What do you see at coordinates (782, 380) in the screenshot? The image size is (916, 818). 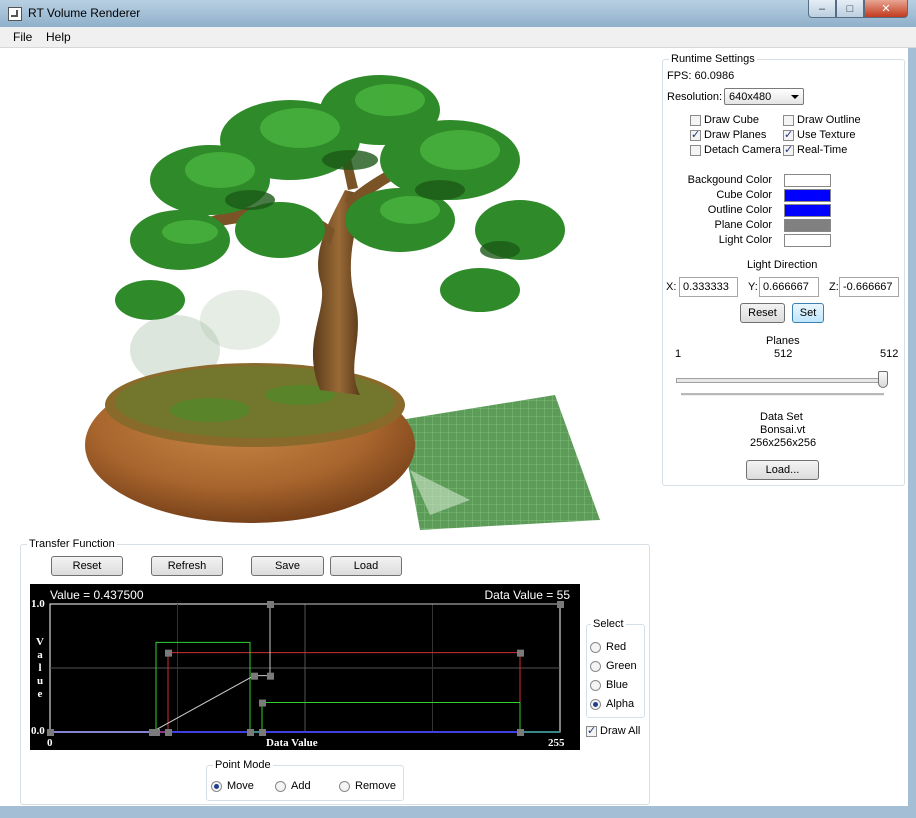 I see `planes-slider-track` at bounding box center [782, 380].